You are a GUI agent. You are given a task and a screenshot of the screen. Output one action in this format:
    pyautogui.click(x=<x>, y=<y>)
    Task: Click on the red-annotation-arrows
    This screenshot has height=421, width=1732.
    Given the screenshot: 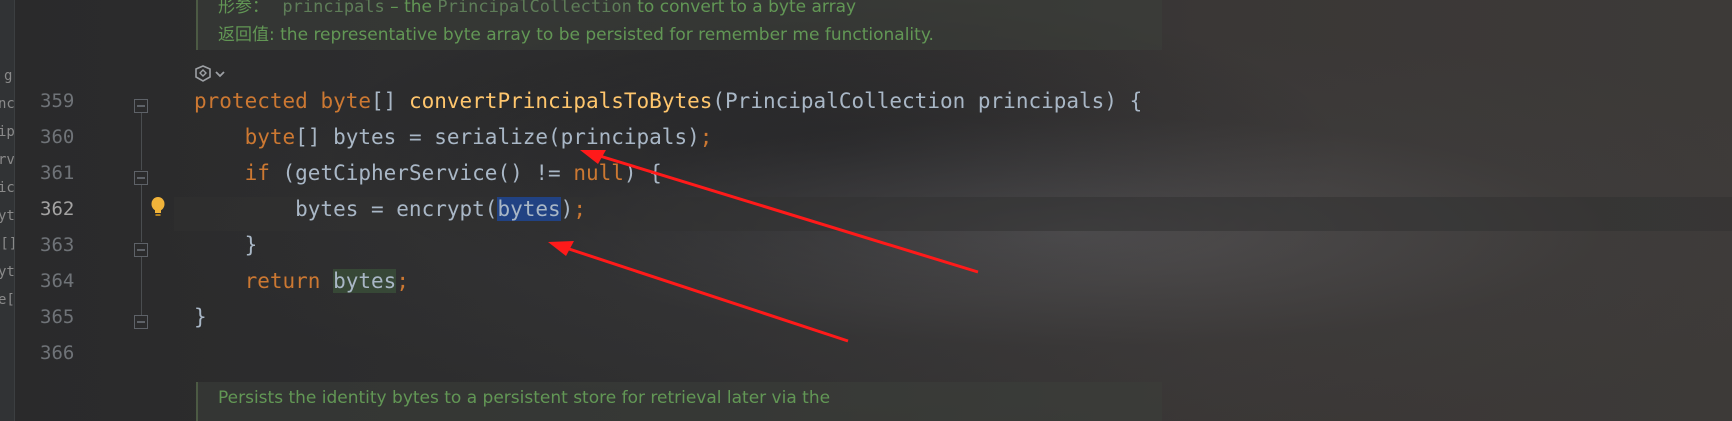 What is the action you would take?
    pyautogui.click(x=763, y=246)
    